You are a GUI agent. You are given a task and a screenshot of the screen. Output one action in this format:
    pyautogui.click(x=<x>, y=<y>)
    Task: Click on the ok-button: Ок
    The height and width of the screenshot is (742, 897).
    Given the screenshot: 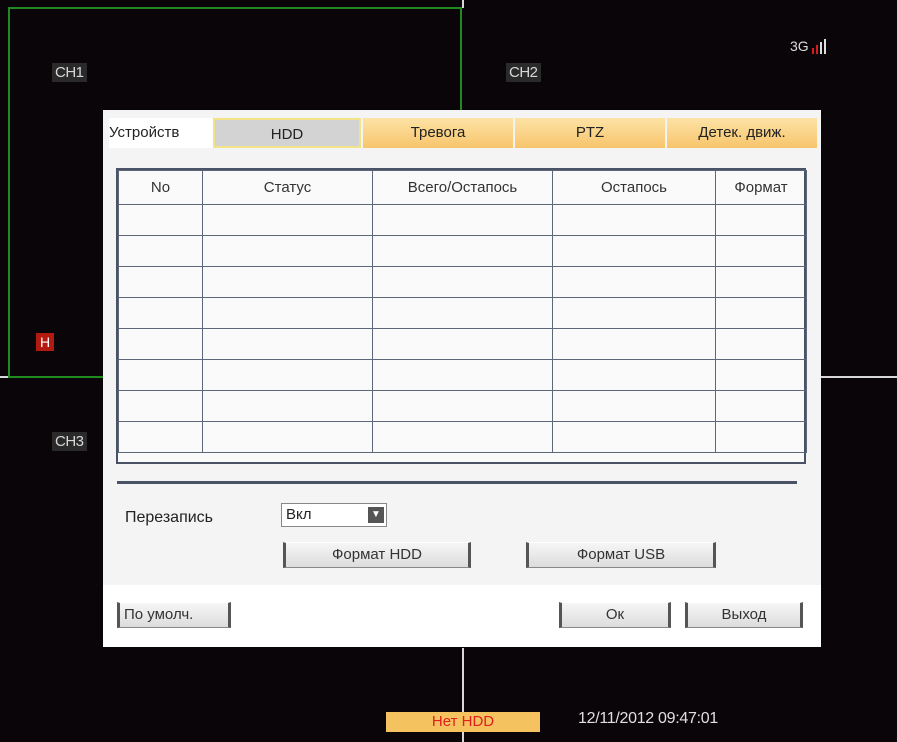 What is the action you would take?
    pyautogui.click(x=615, y=615)
    